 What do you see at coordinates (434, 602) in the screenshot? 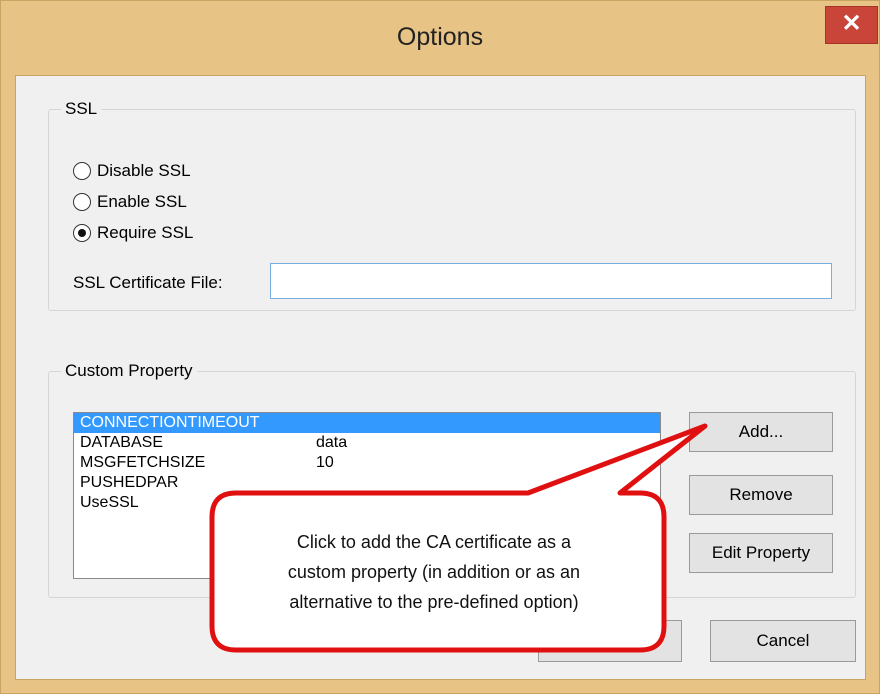
I see `callout-line: alternative to the pre-defined option)` at bounding box center [434, 602].